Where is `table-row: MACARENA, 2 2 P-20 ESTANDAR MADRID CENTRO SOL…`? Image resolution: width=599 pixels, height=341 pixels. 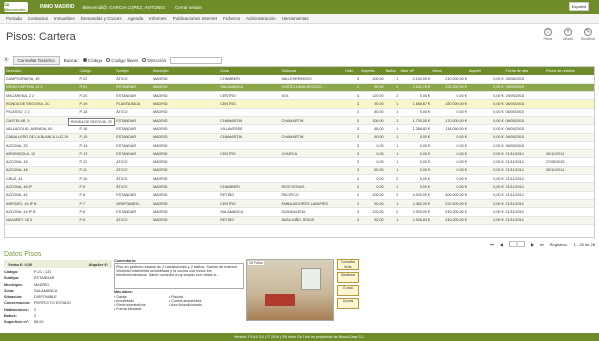 table-row: MACARENA, 2 2 P-20 ESTANDAR MADRID CENTRO SOL… is located at coordinates (299, 96).